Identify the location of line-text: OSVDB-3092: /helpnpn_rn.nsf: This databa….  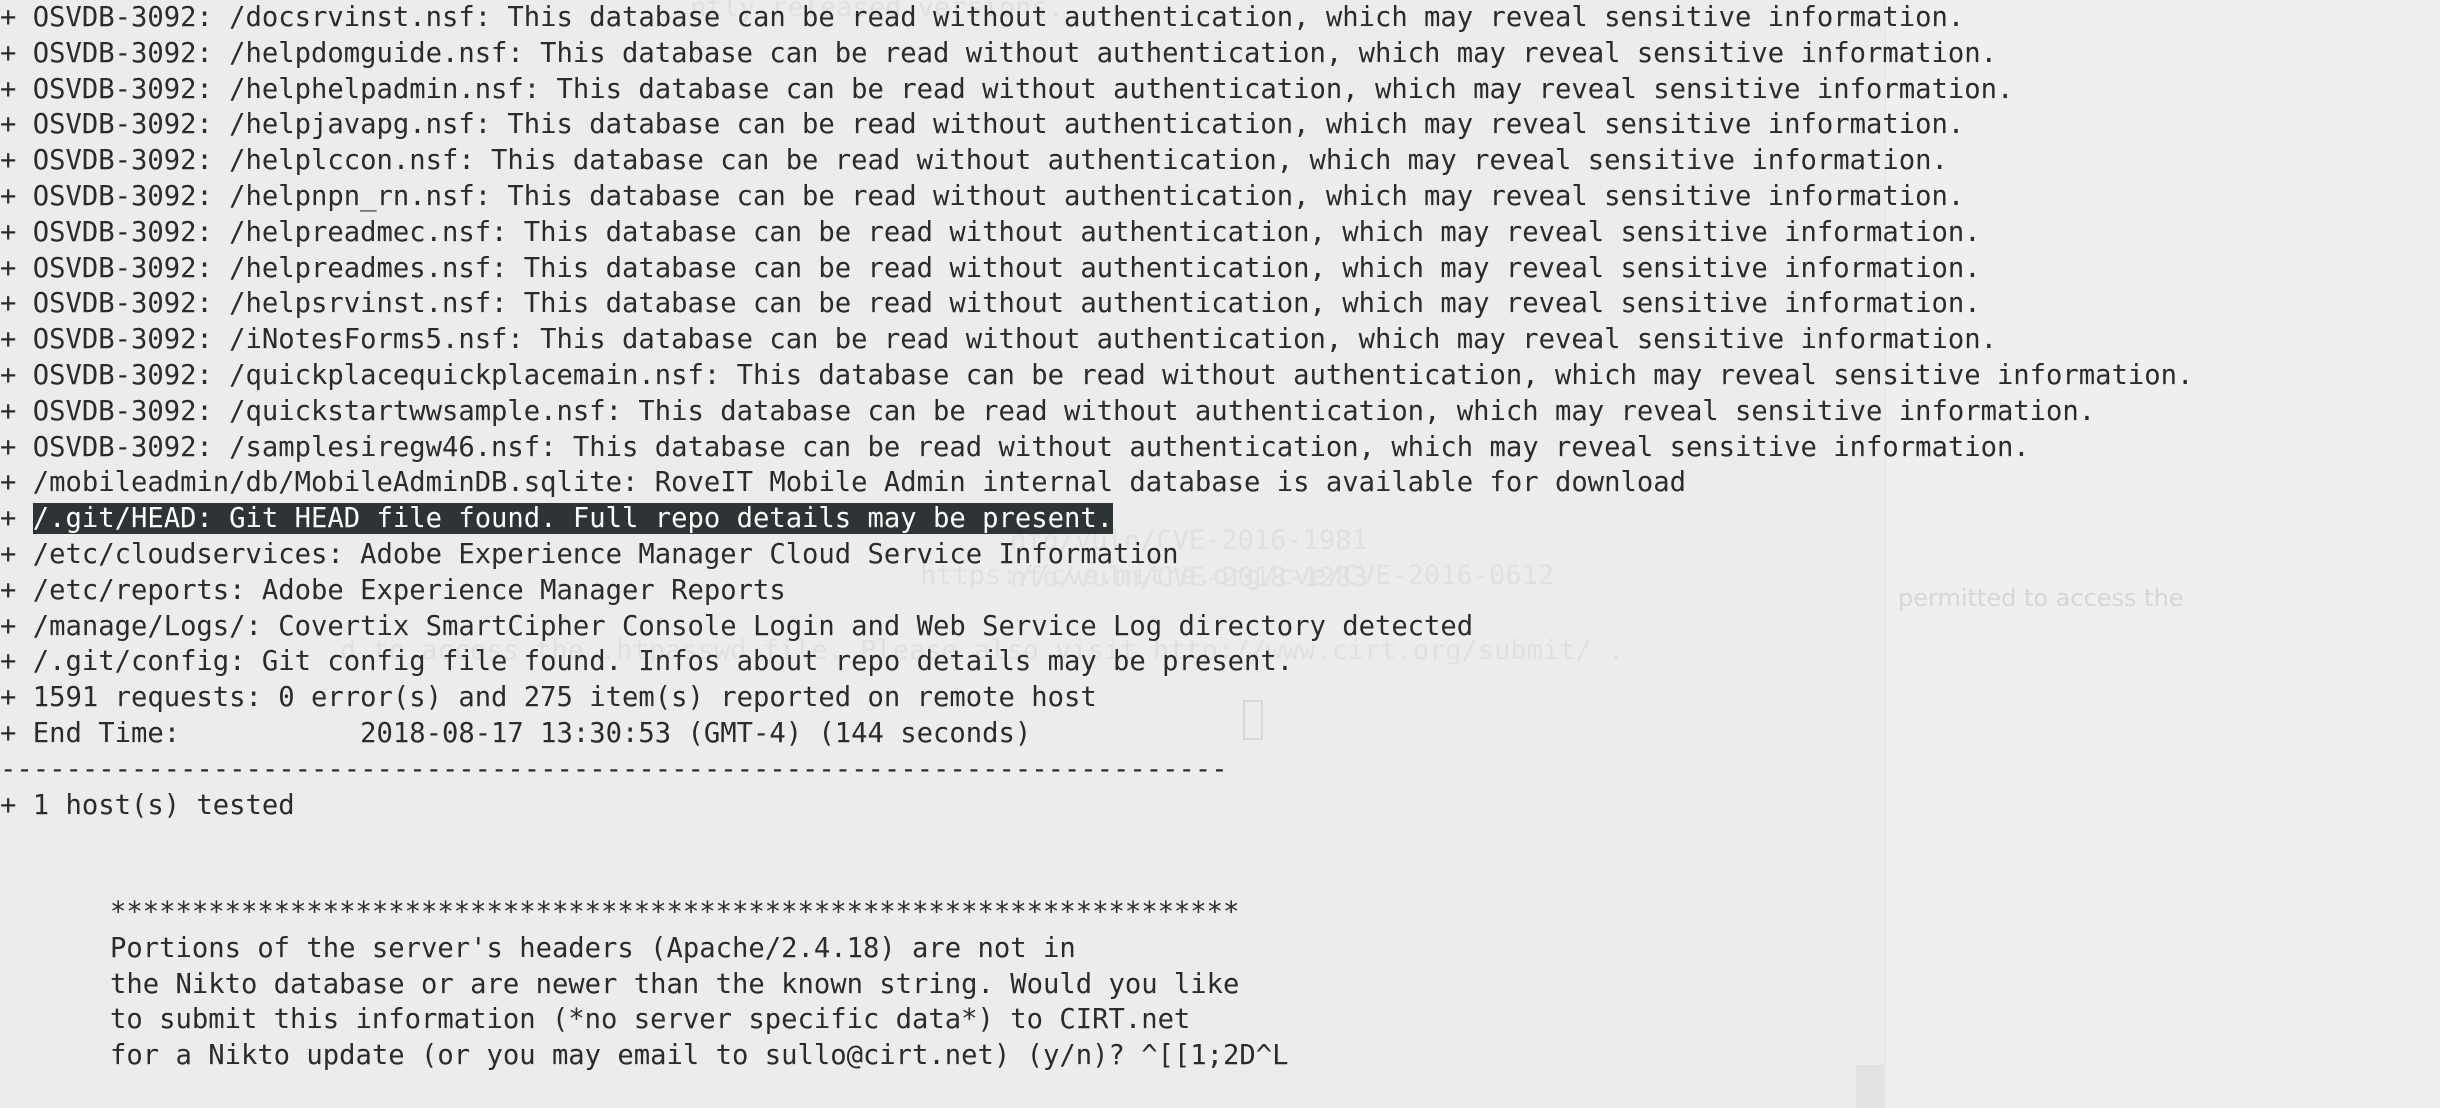
(998, 196).